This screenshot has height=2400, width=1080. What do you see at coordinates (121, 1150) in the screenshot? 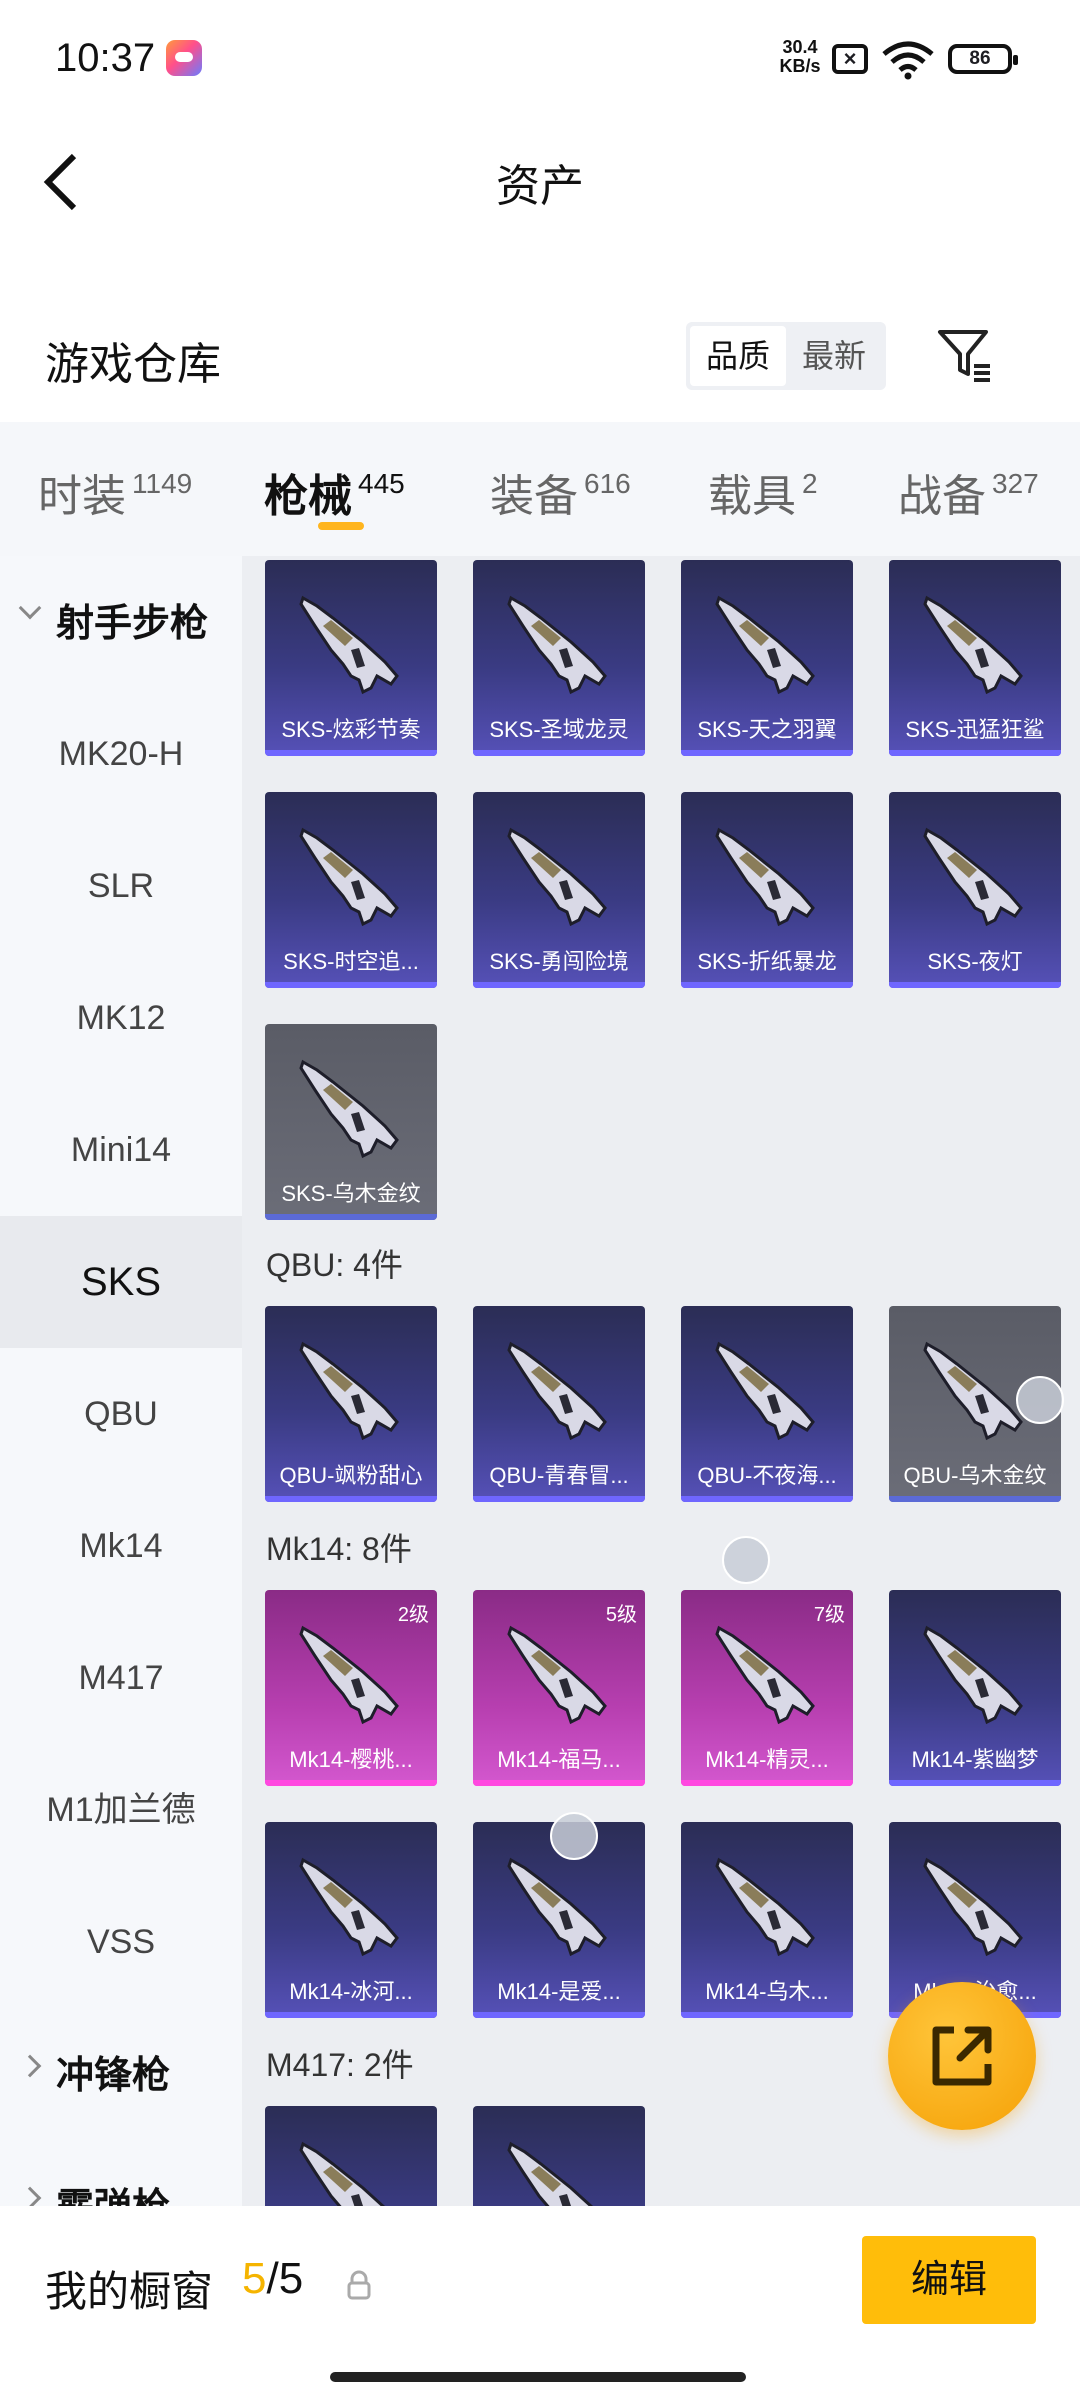
I see `sidebar-item-mini14: Mini14` at bounding box center [121, 1150].